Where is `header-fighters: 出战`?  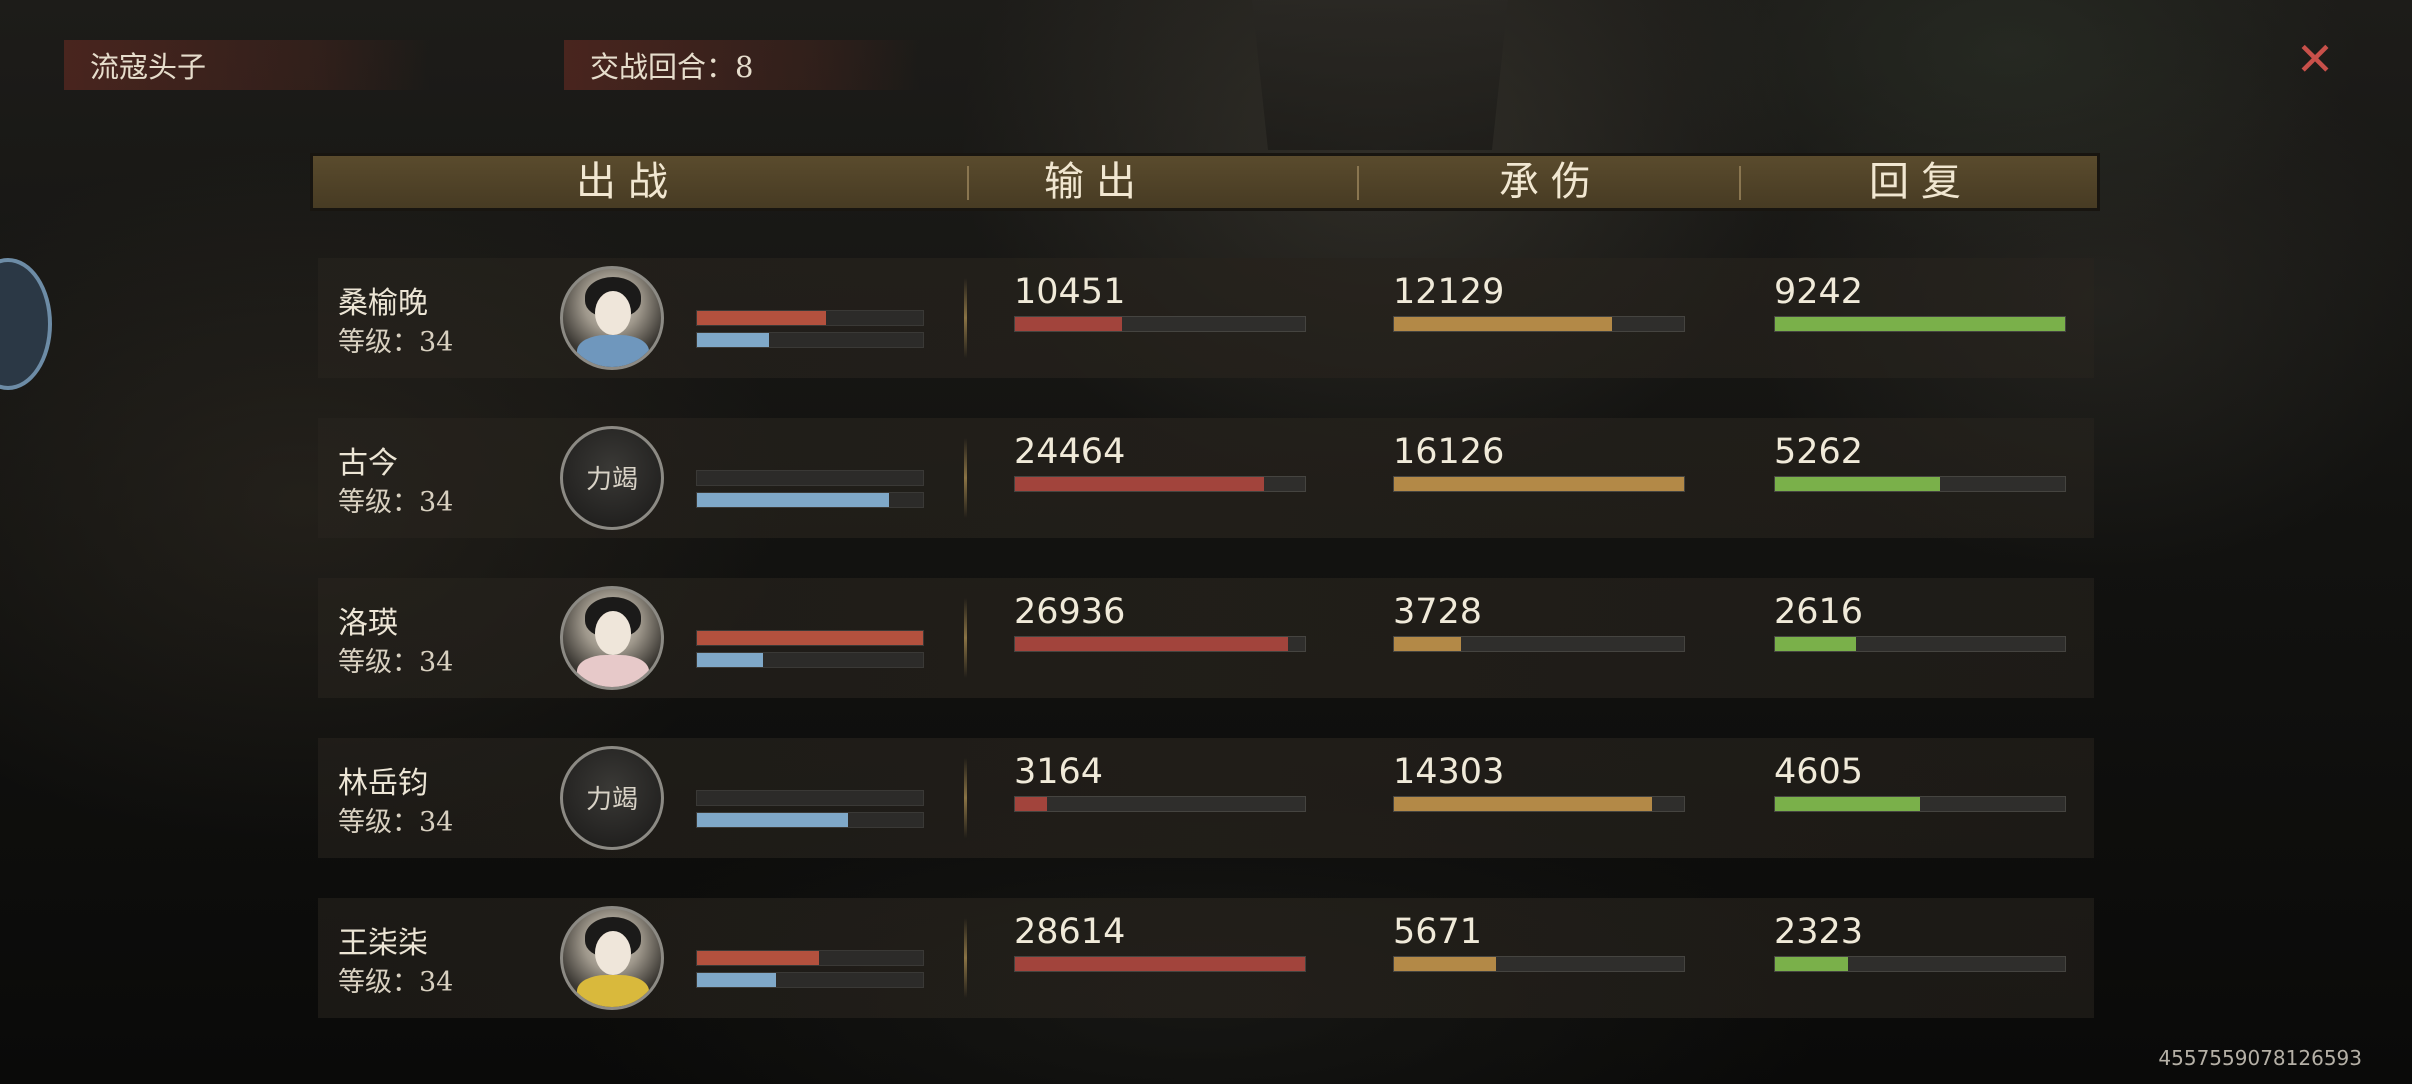
header-fighters: 出战 is located at coordinates (628, 182).